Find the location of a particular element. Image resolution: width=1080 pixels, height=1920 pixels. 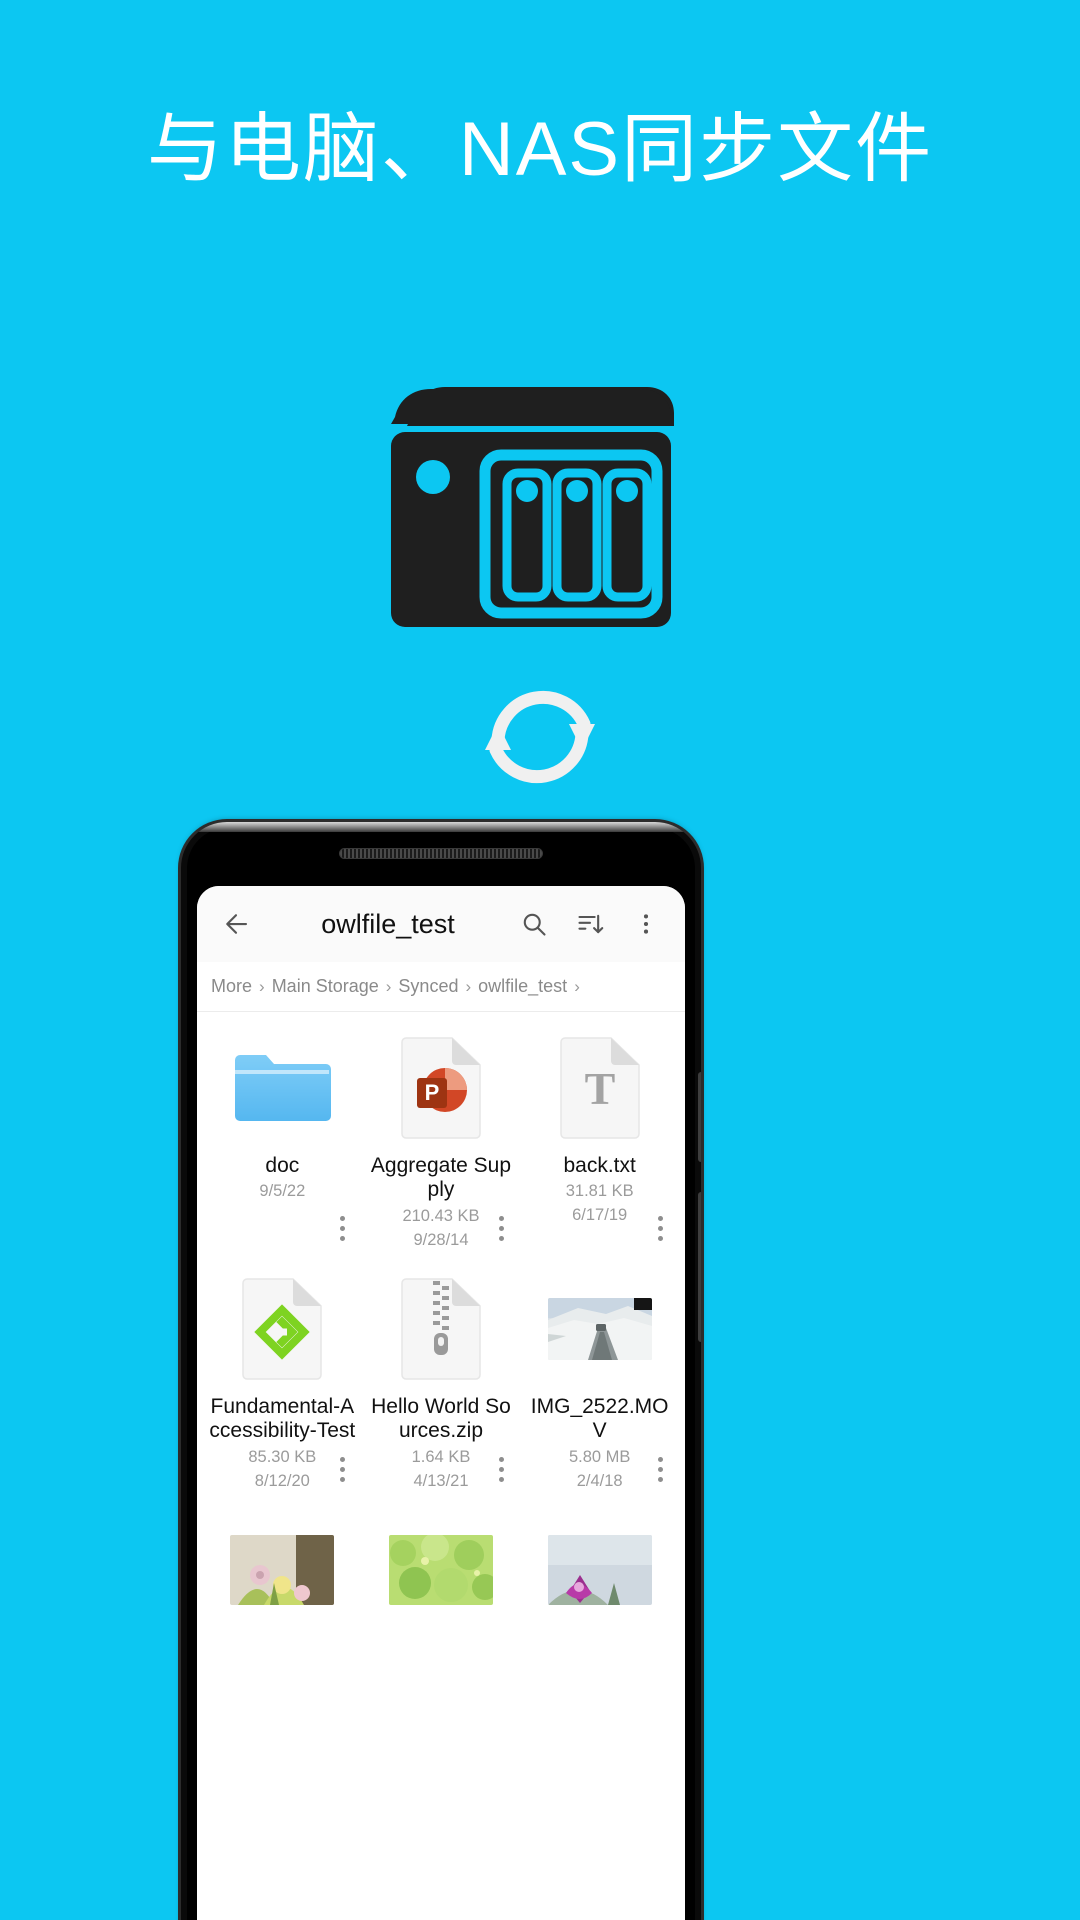

file-size: 85.30 KB is located at coordinates (282, 1456).